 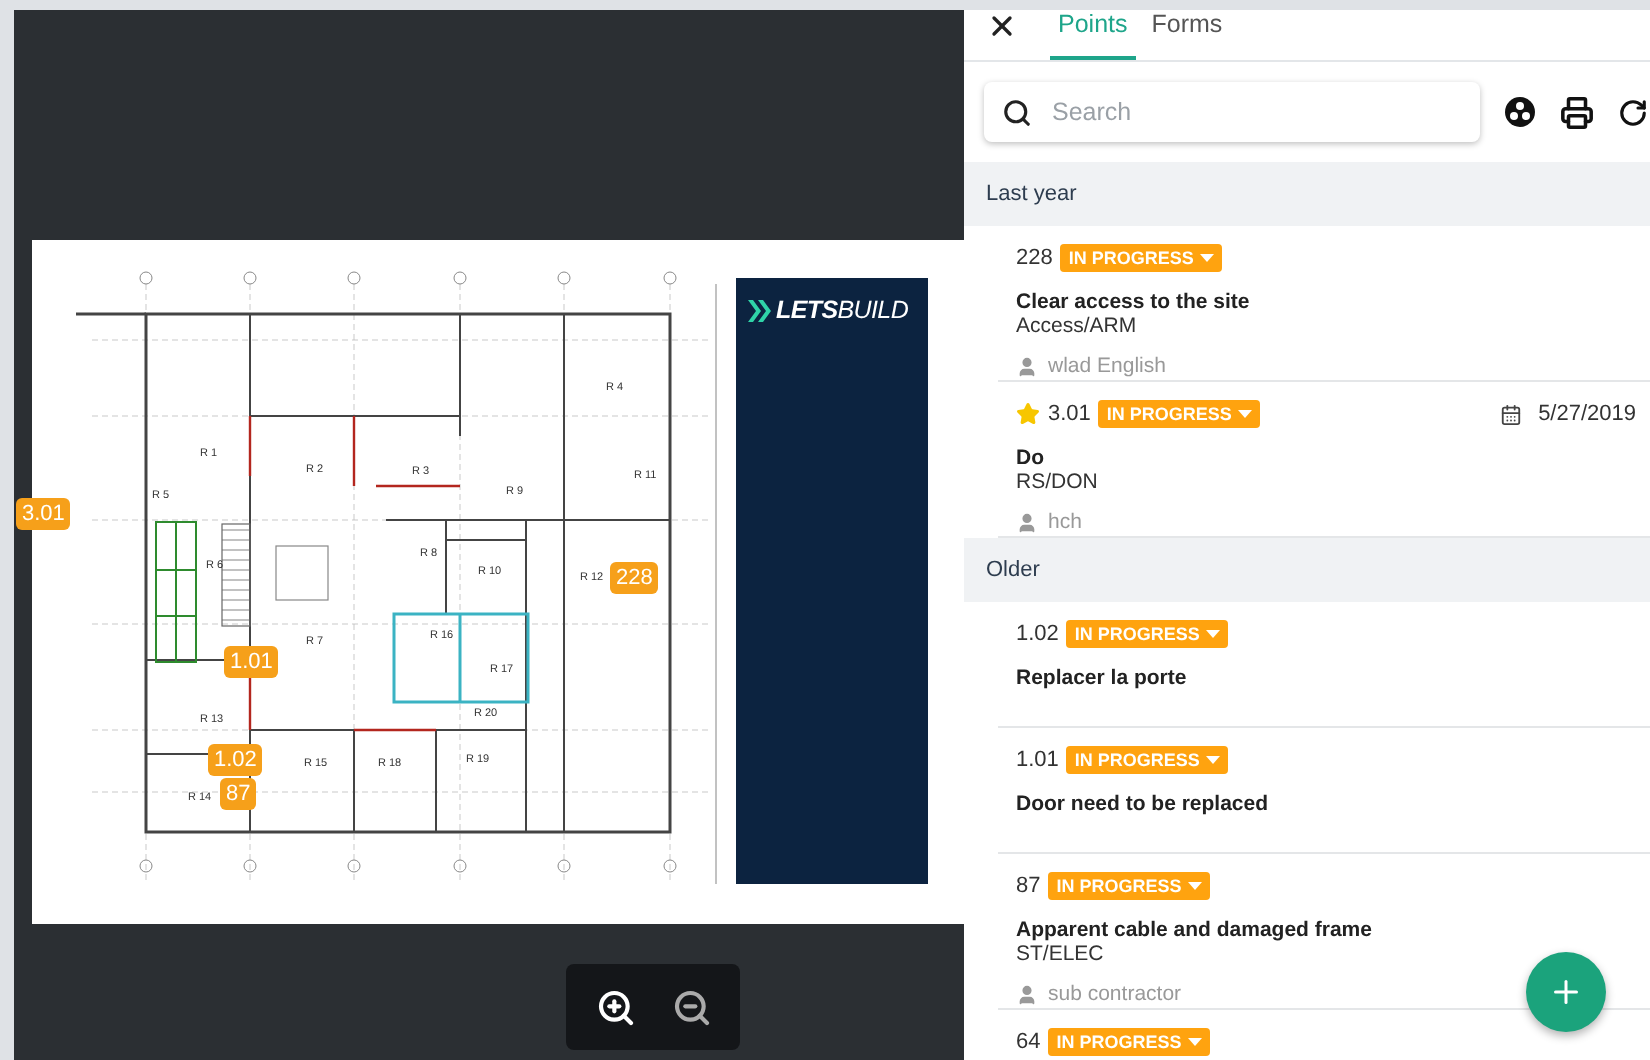 What do you see at coordinates (1134, 302) in the screenshot?
I see `point-title: Clear access to the site` at bounding box center [1134, 302].